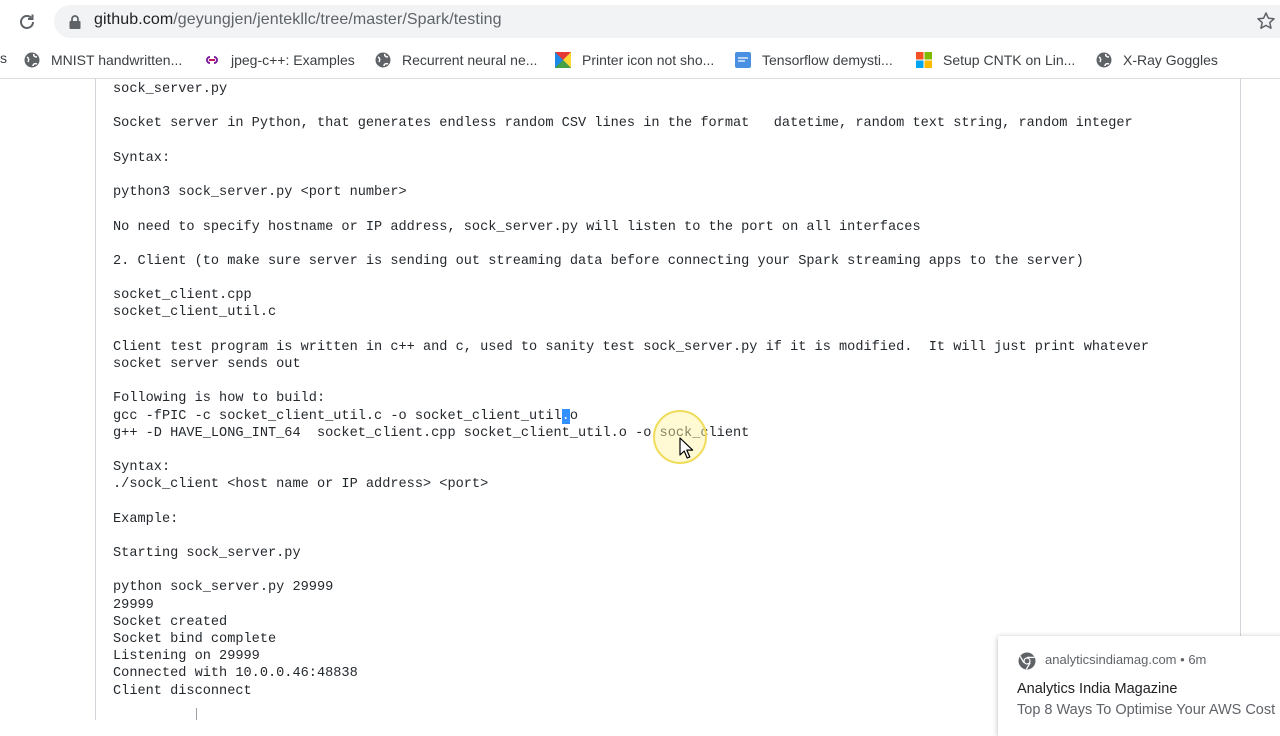  I want to click on chrome-icon, so click(1027, 661).